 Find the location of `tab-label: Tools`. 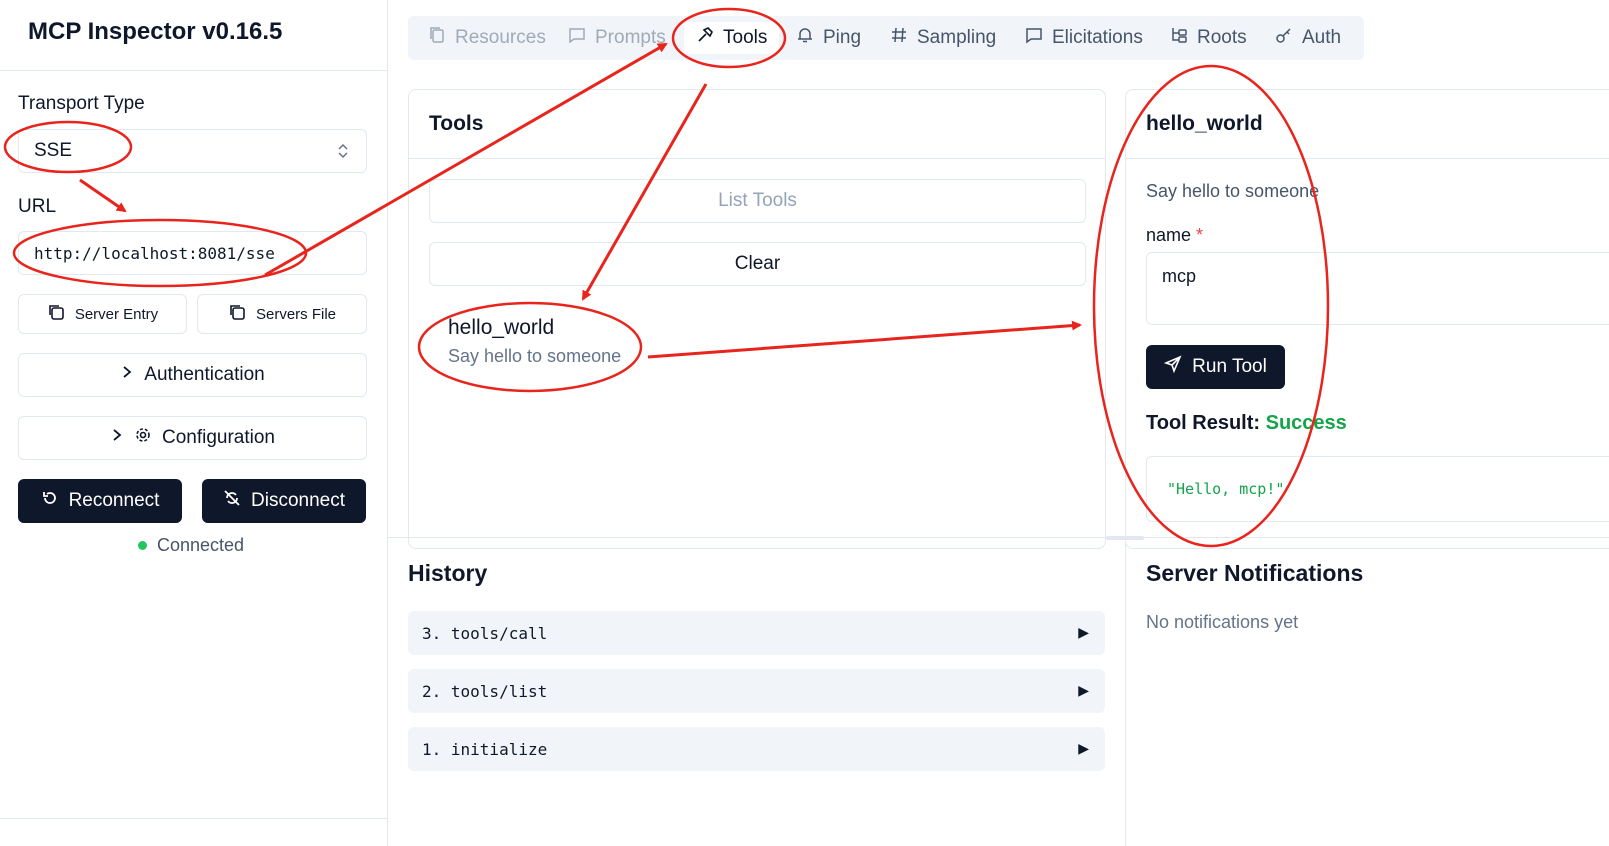

tab-label: Tools is located at coordinates (745, 37).